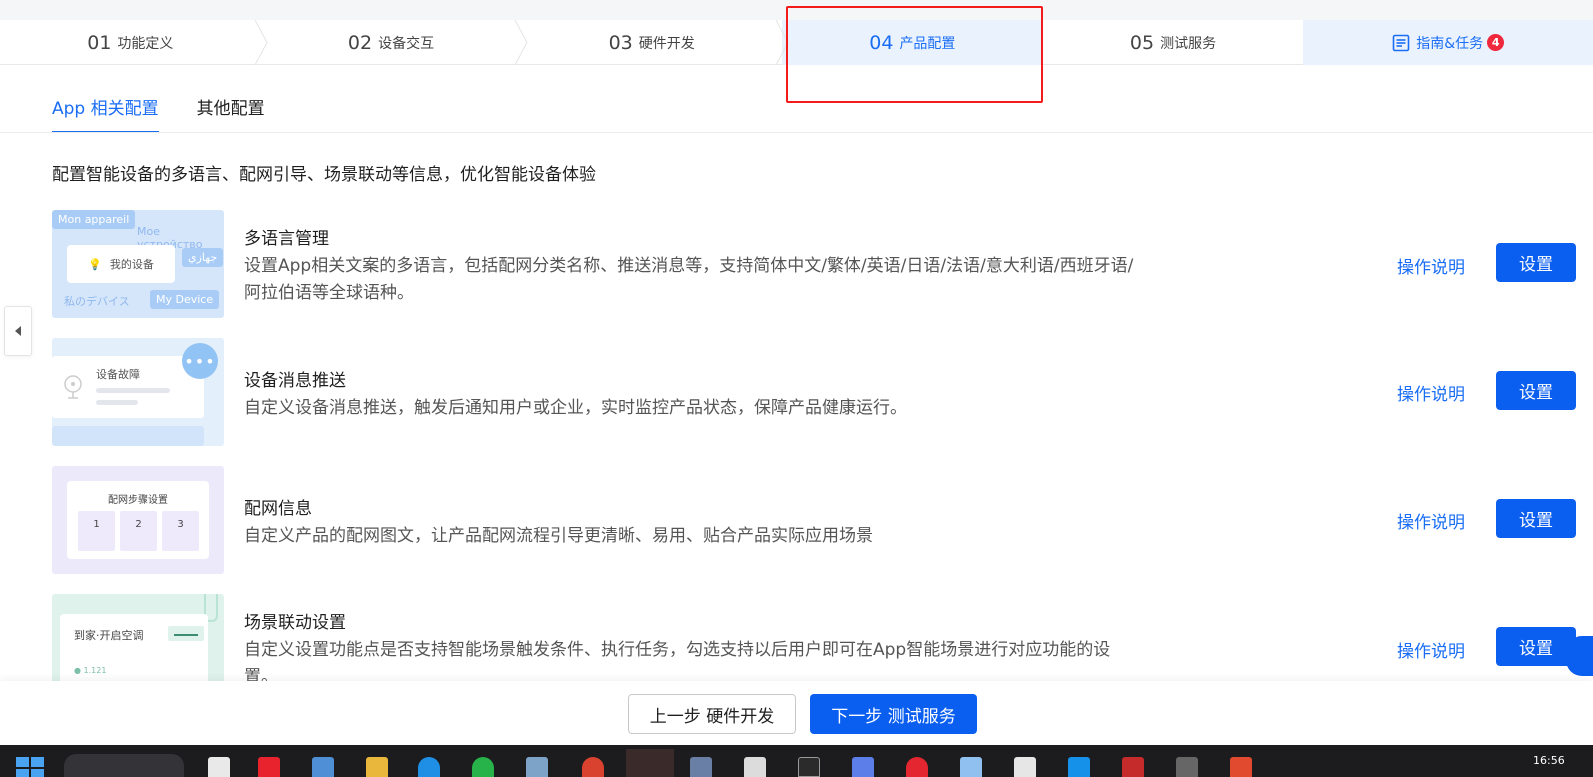 This screenshot has width=1593, height=777. What do you see at coordinates (712, 714) in the screenshot?
I see `previous-step-button: 上一步 硬件开发` at bounding box center [712, 714].